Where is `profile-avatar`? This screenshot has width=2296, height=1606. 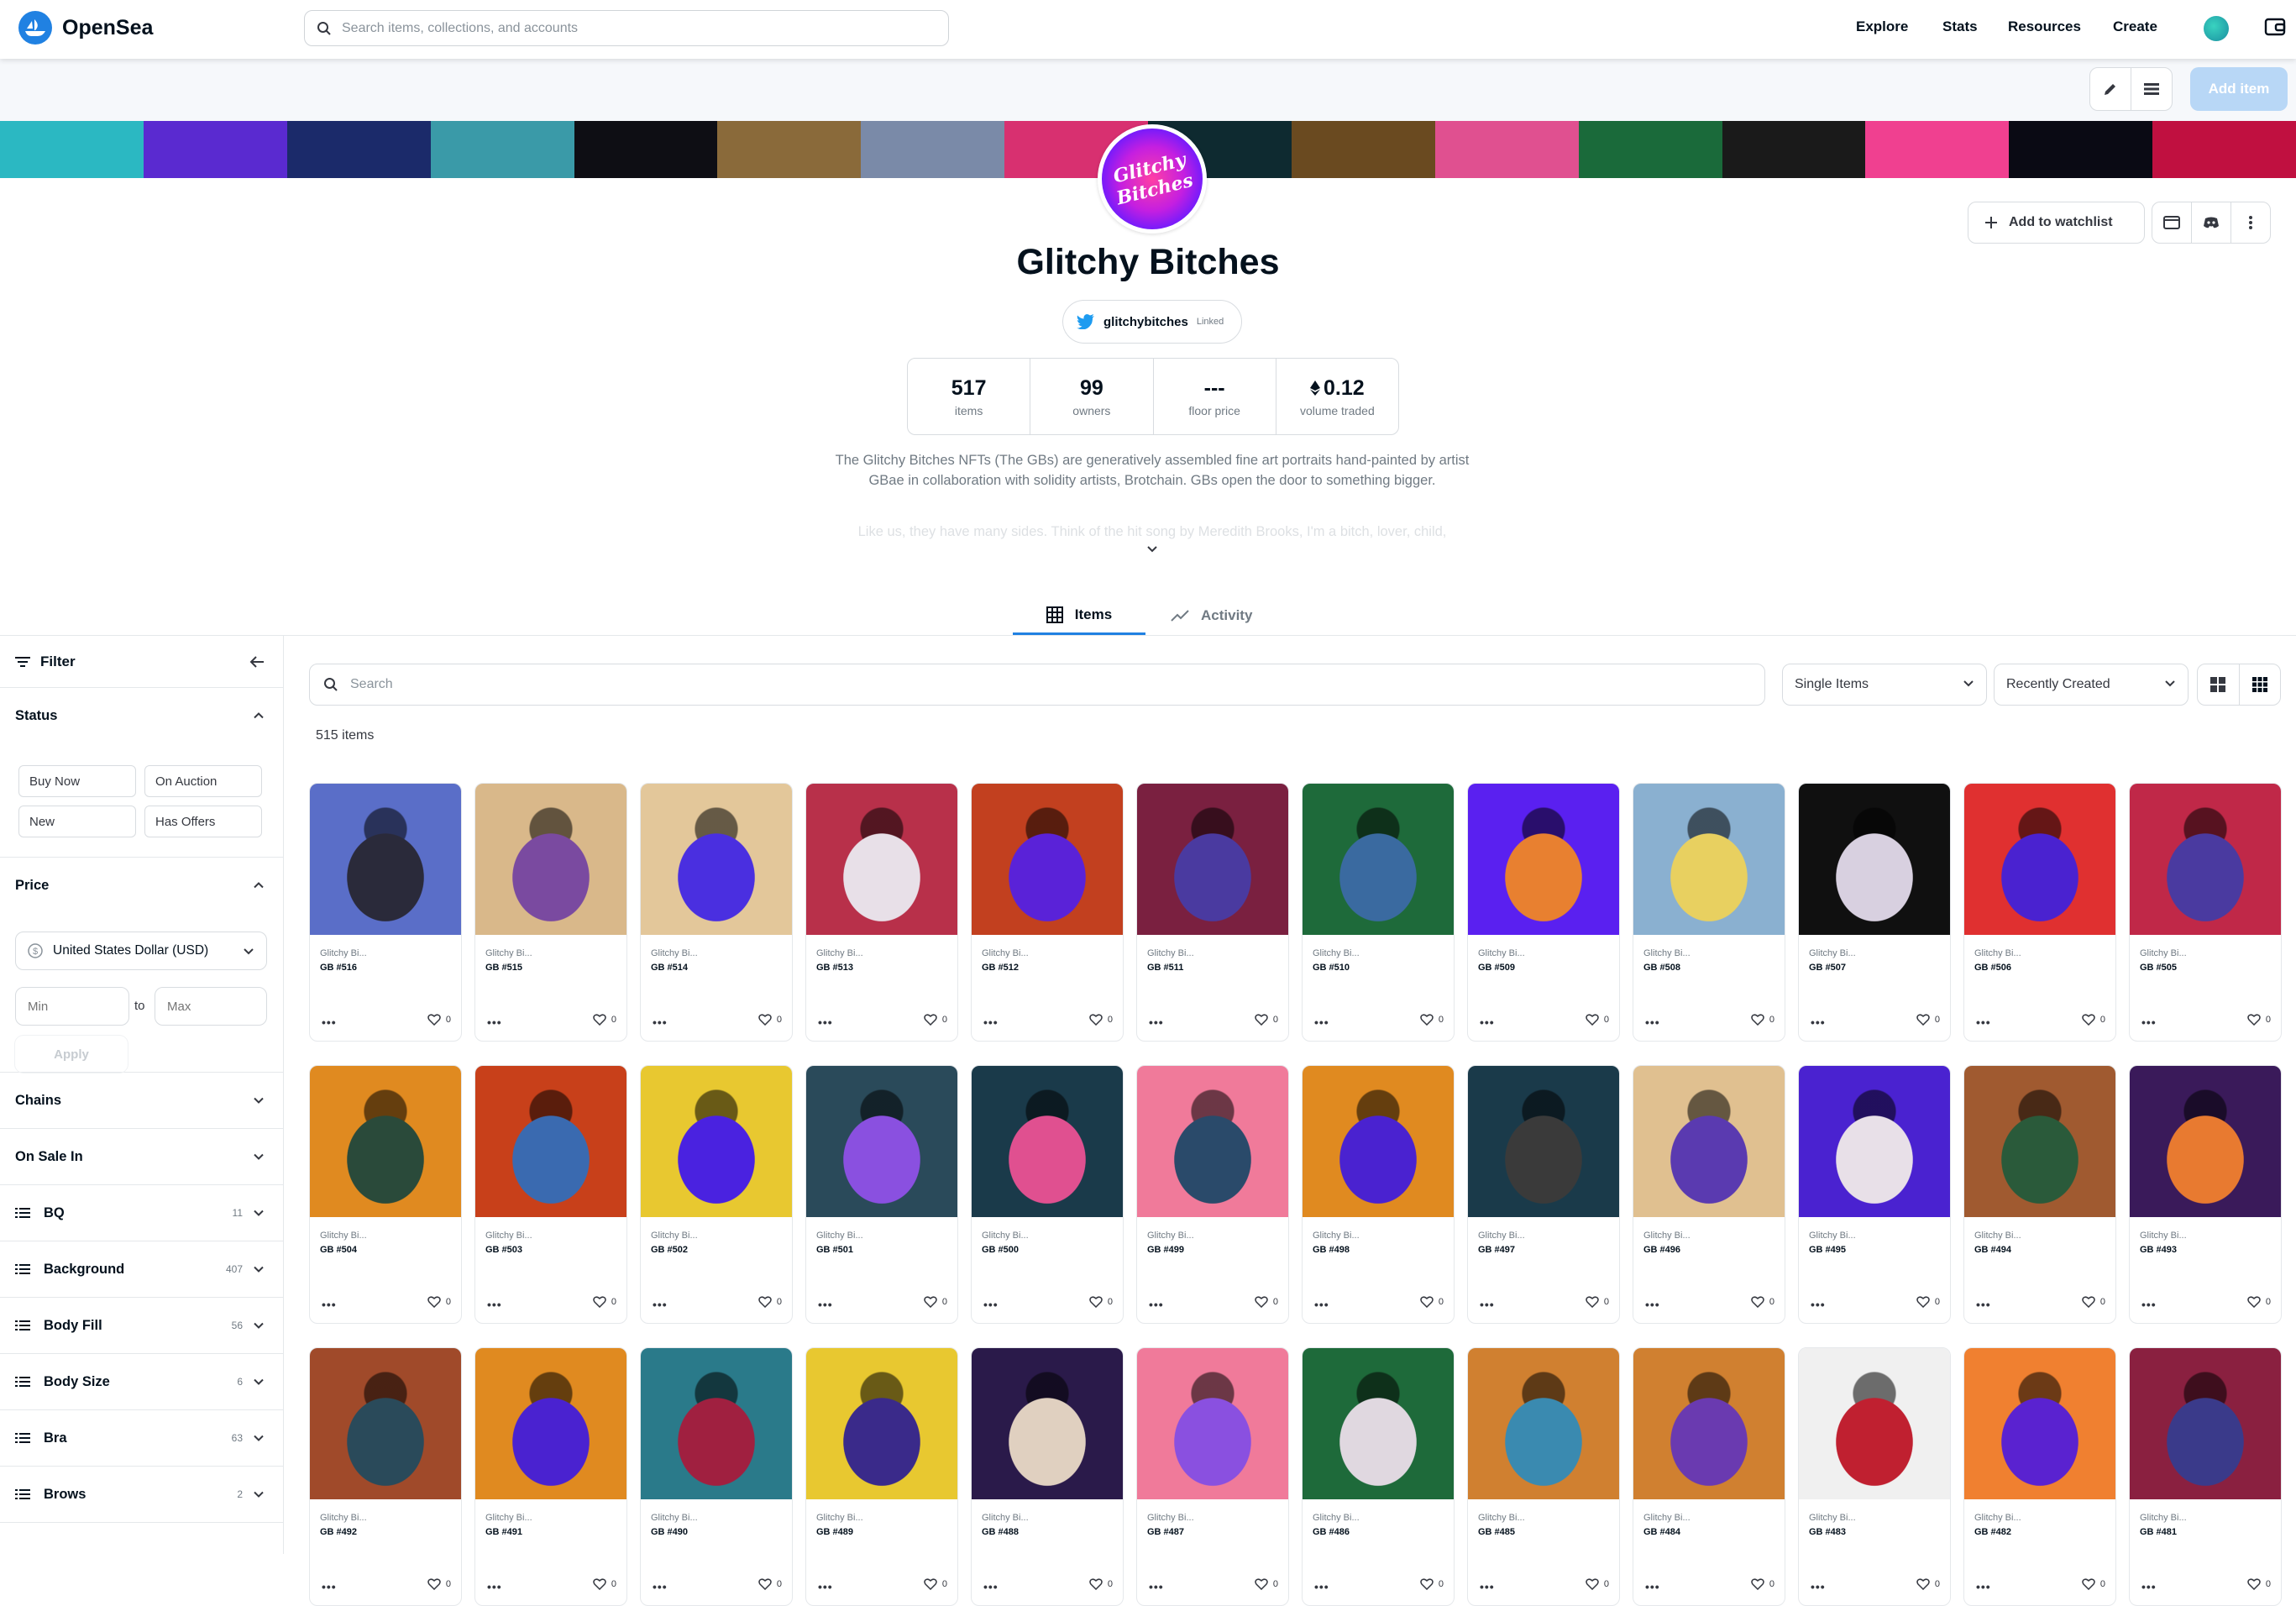
profile-avatar is located at coordinates (2216, 29).